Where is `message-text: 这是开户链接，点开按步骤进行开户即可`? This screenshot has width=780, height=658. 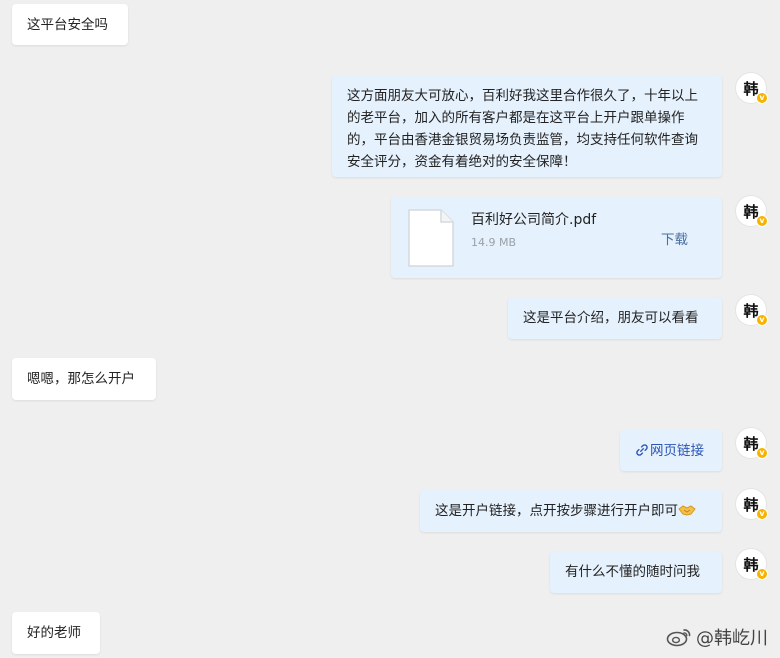 message-text: 这是开户链接，点开按步骤进行开户即可 is located at coordinates (556, 511).